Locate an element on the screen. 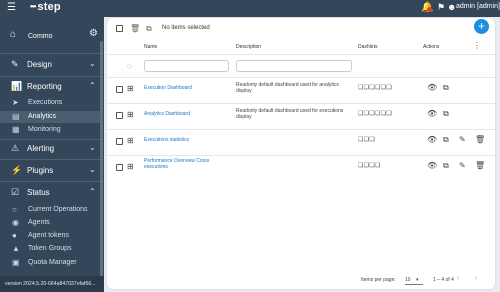 This screenshot has height=292, width=500. more-options-icon: ⋮ is located at coordinates (477, 45).